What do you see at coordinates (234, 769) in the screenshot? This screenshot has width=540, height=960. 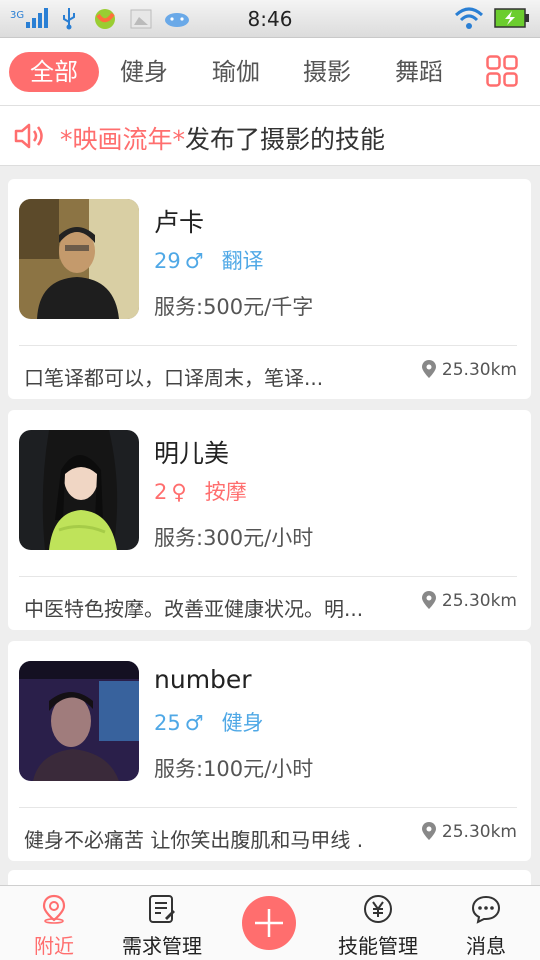 I see `service-price: 服务:100元/小时` at bounding box center [234, 769].